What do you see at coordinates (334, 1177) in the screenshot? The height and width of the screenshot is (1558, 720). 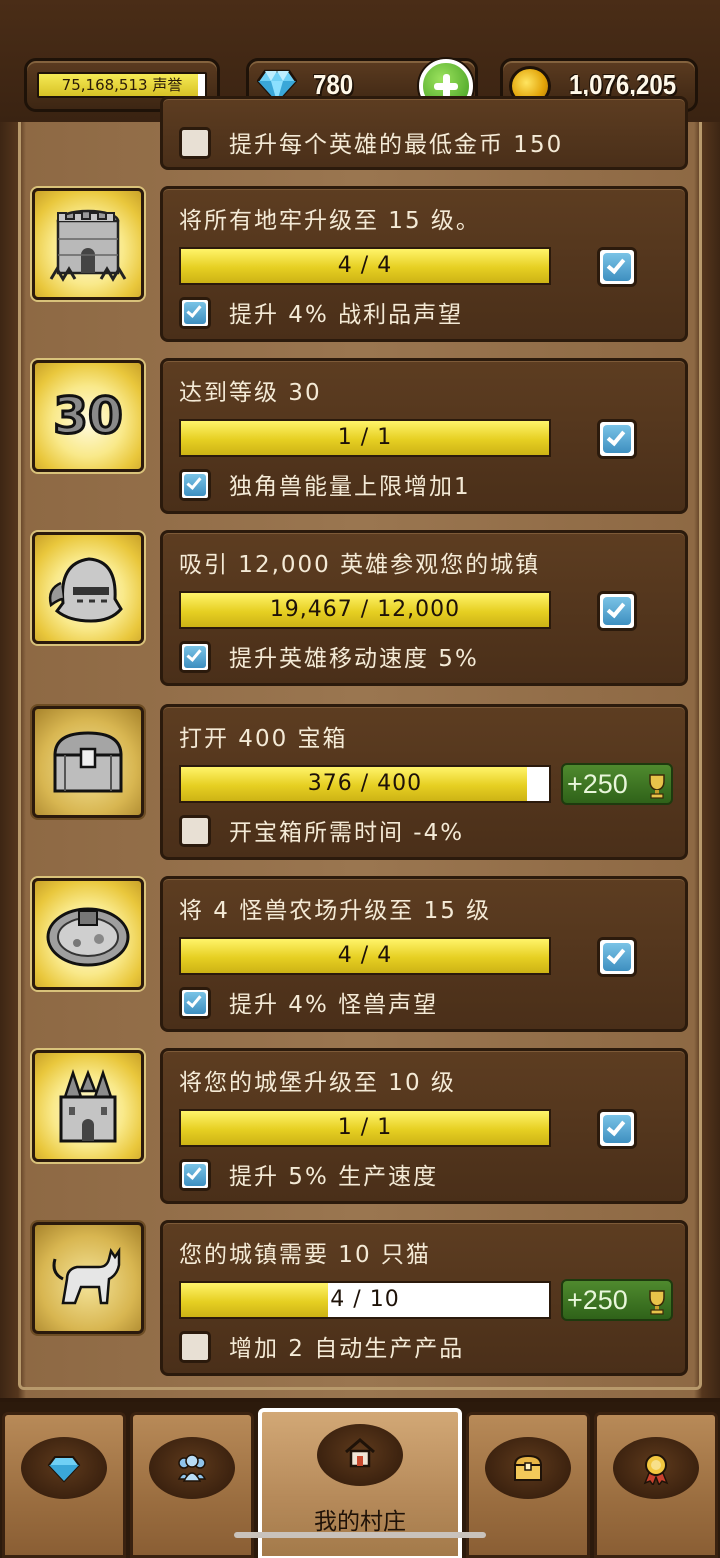 I see `bonus-text: 提升 5% 生产速度` at bounding box center [334, 1177].